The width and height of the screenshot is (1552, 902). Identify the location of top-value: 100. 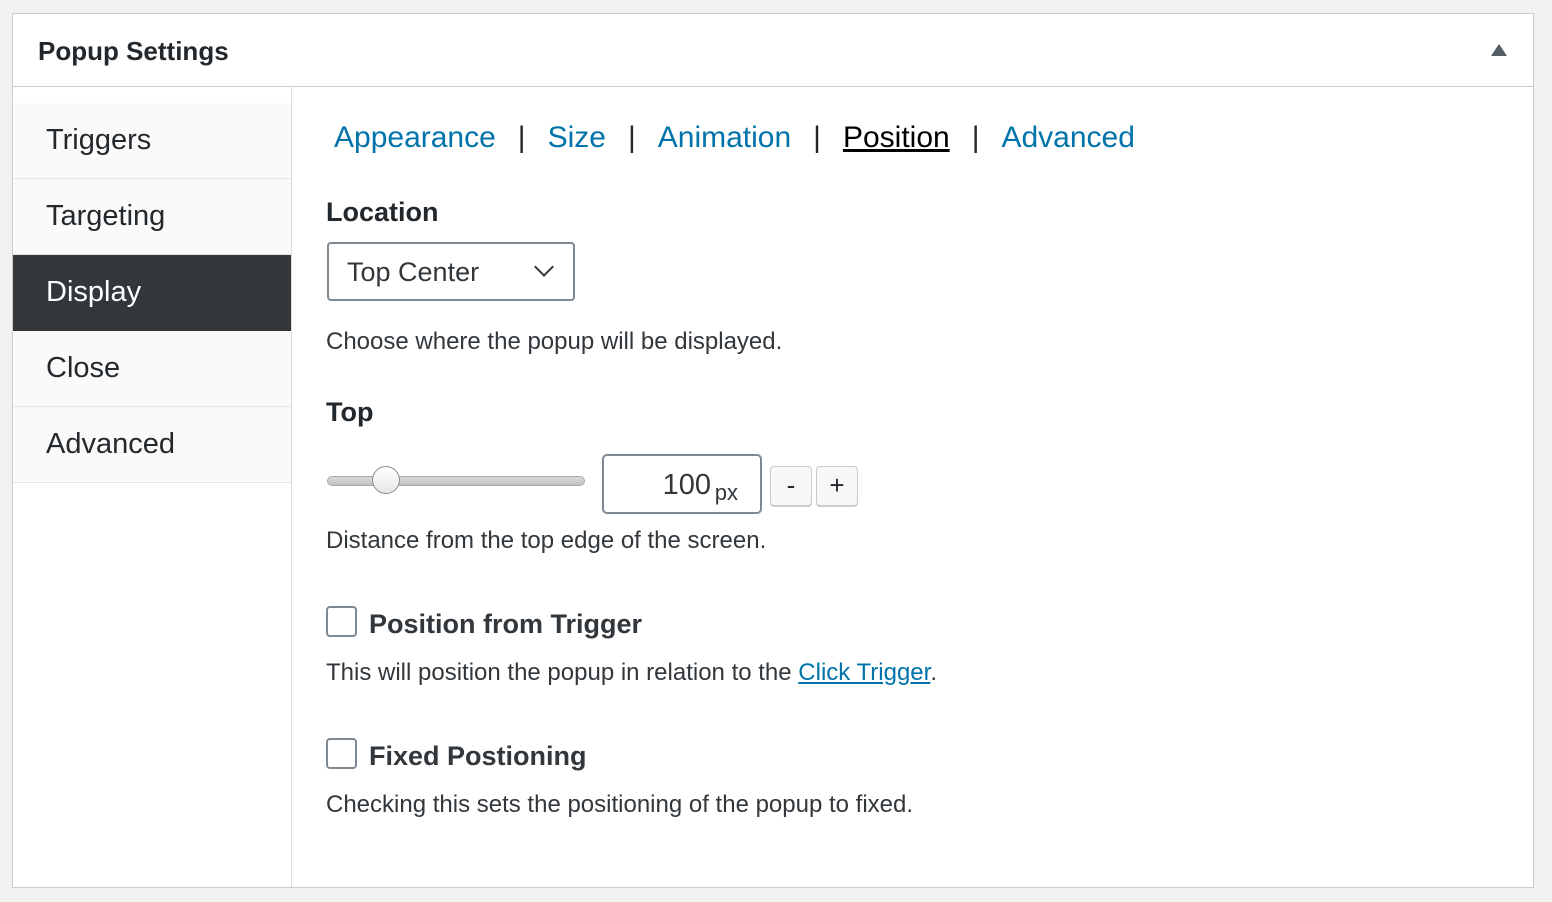
(686, 485).